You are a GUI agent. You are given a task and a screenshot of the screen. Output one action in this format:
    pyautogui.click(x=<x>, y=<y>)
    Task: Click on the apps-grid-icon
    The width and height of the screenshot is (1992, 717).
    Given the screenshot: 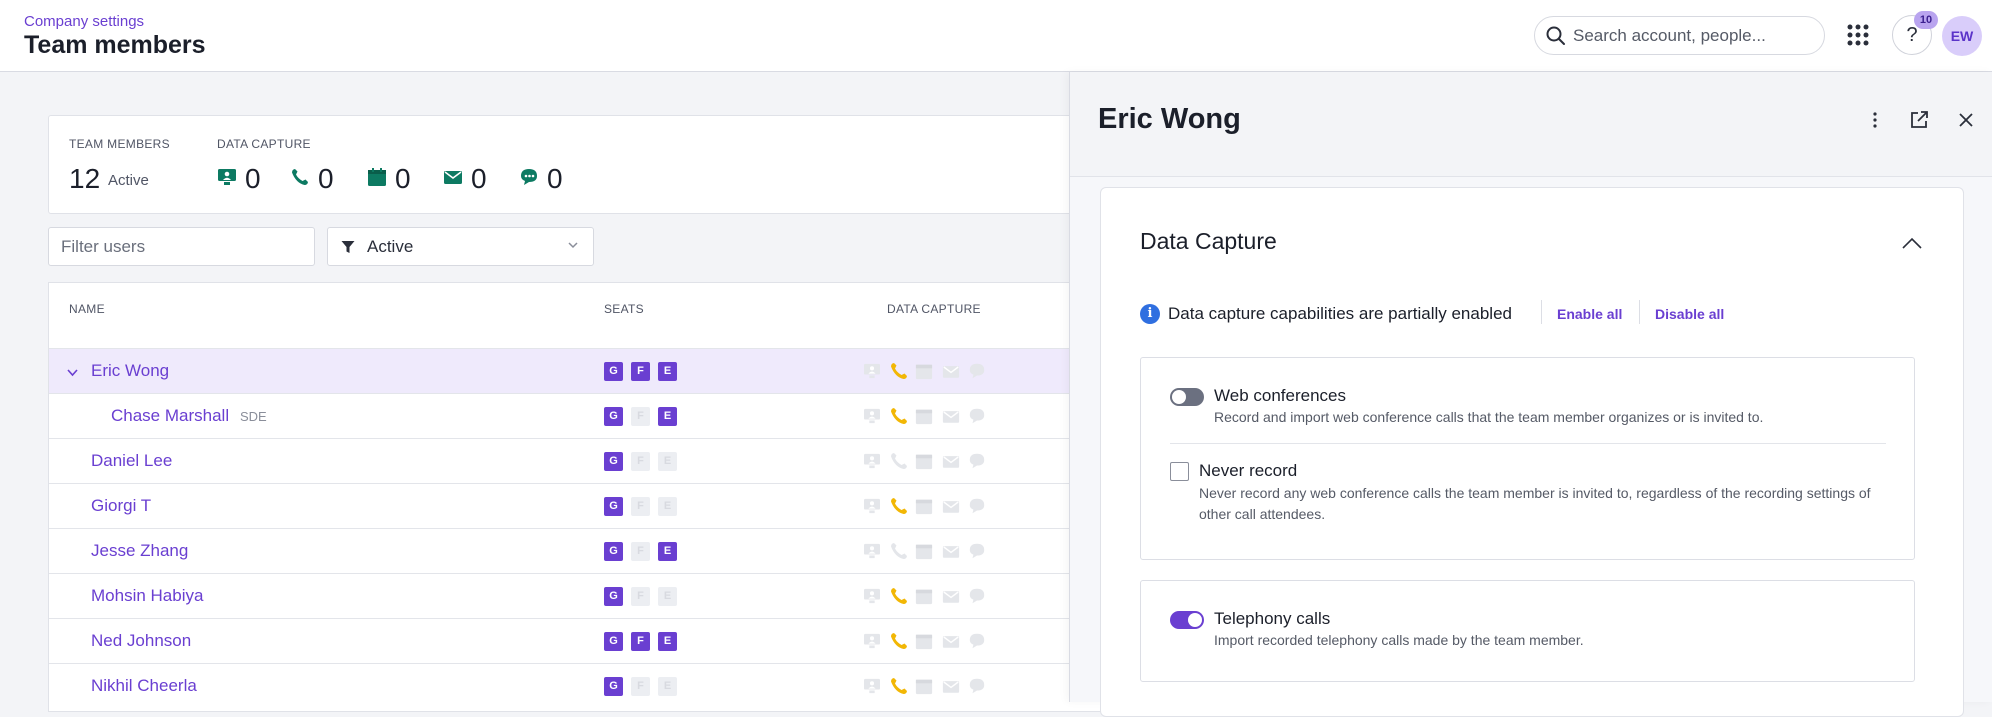 What is the action you would take?
    pyautogui.click(x=1858, y=35)
    